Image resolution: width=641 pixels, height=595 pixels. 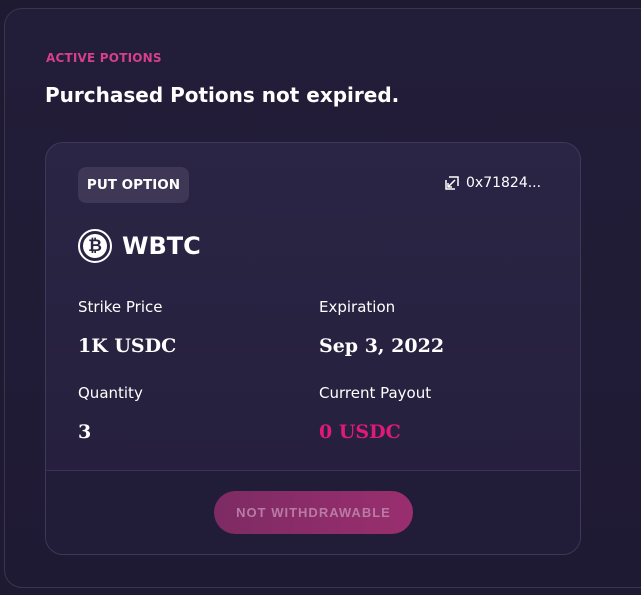 What do you see at coordinates (382, 346) in the screenshot?
I see `expiration-value: Sep 3, 2022` at bounding box center [382, 346].